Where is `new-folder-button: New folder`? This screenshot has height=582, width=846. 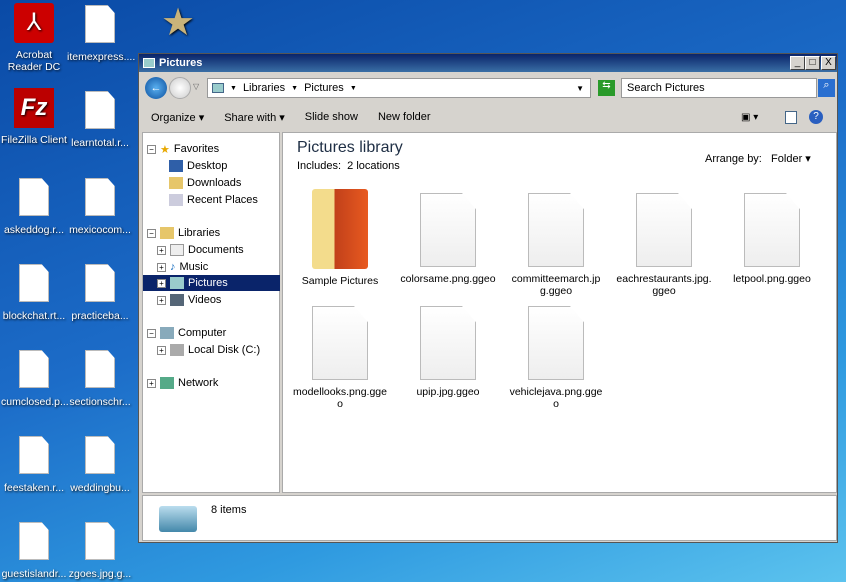 new-folder-button: New folder is located at coordinates (404, 117).